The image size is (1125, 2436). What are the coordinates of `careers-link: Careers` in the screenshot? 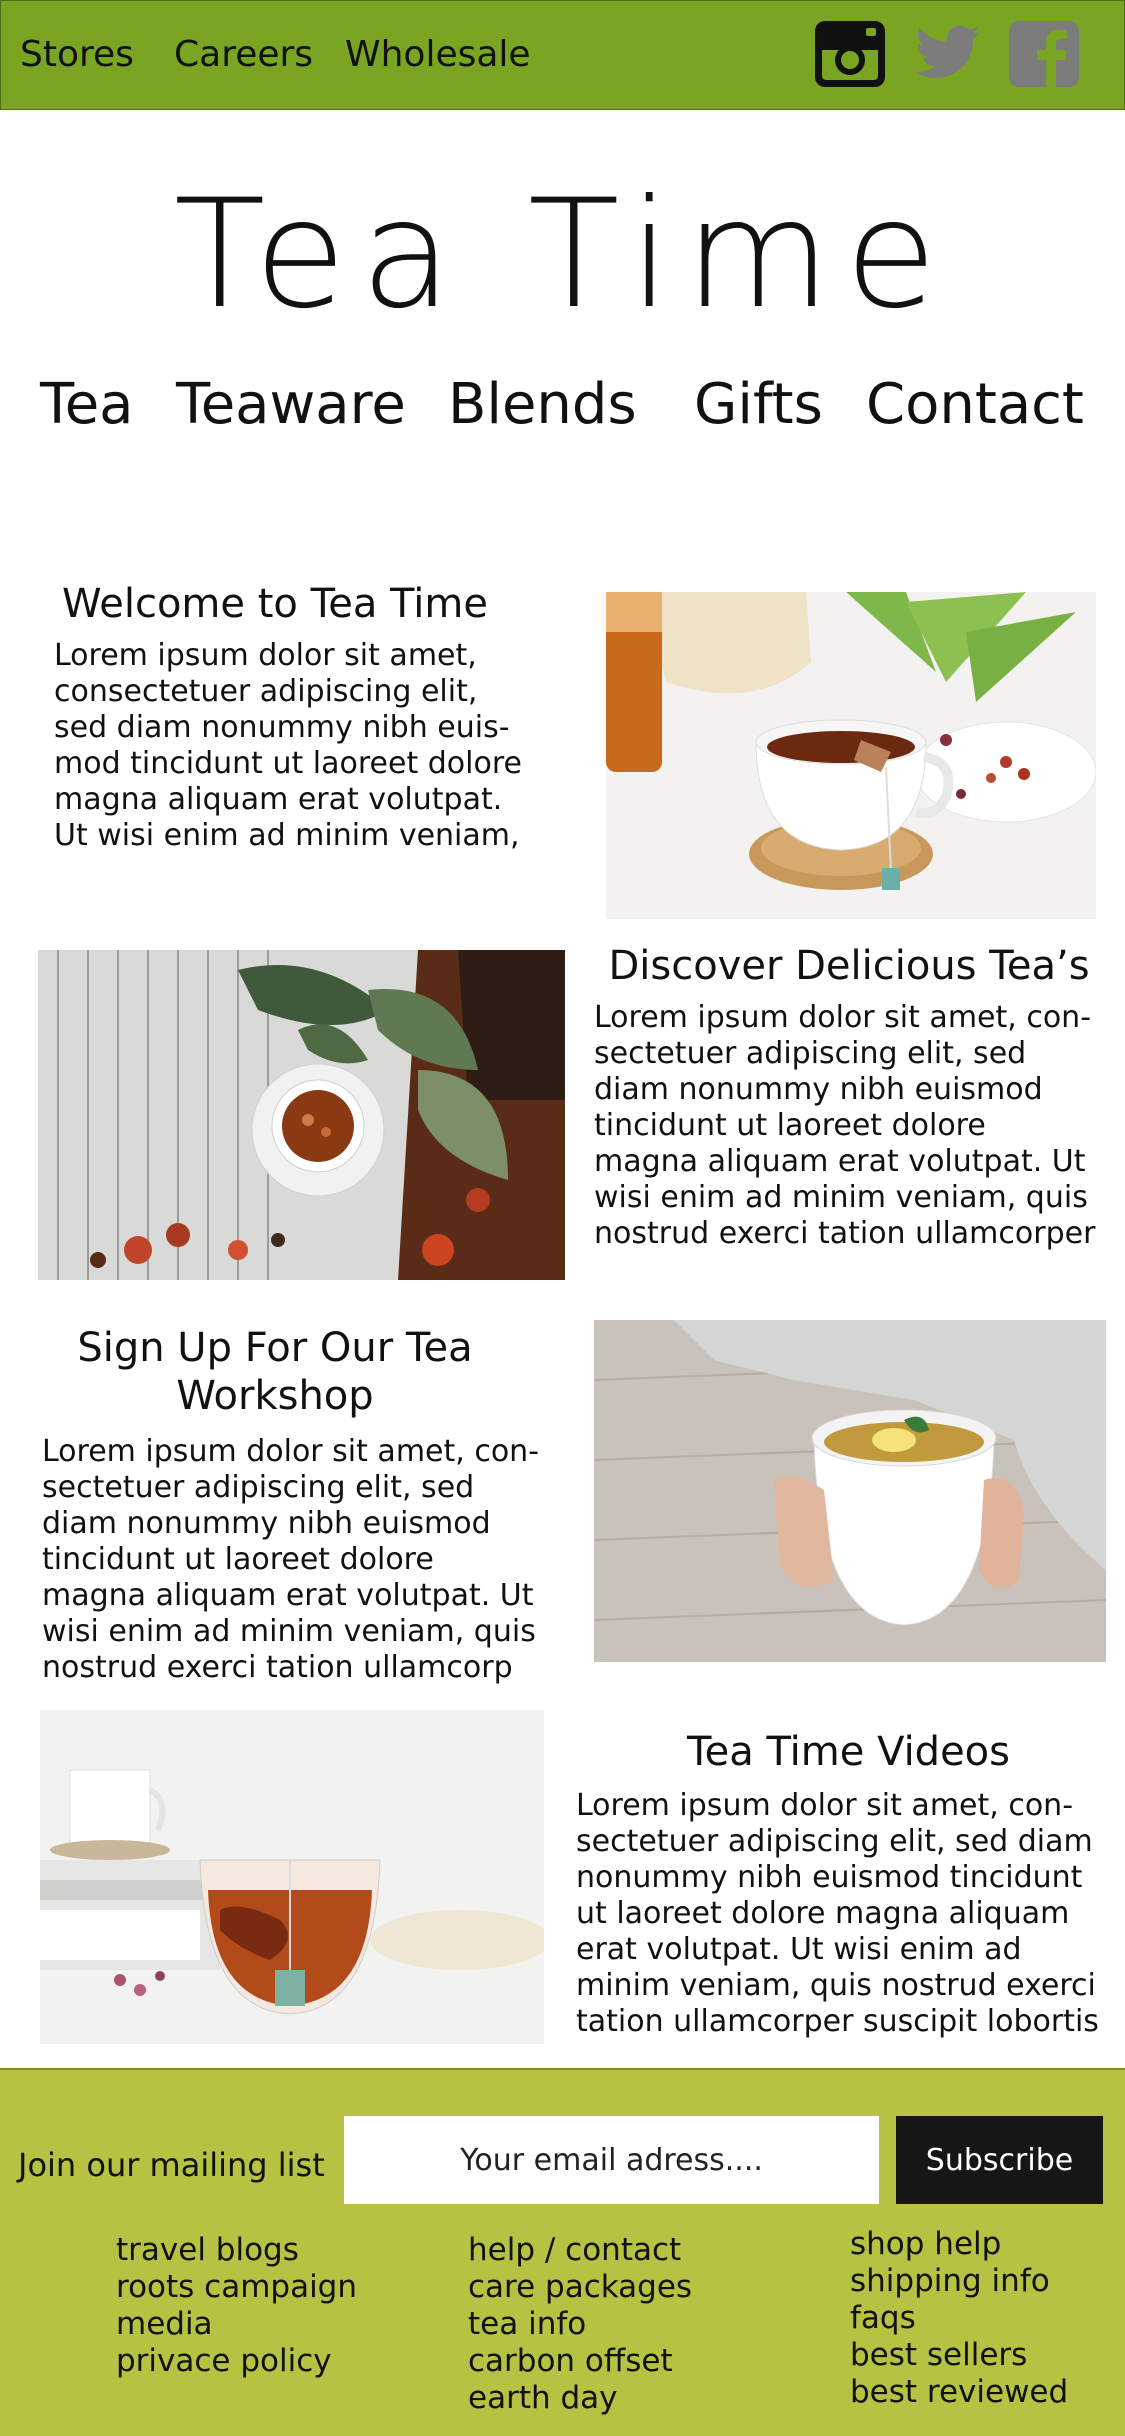 It's located at (243, 54).